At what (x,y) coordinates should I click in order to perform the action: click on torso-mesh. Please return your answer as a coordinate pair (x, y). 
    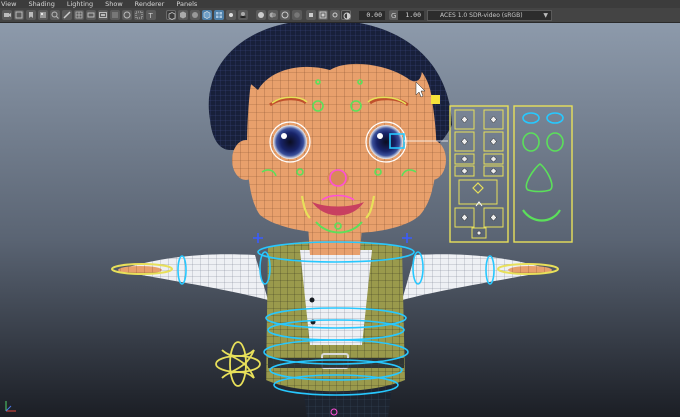
    Looking at the image, I should click on (335, 316).